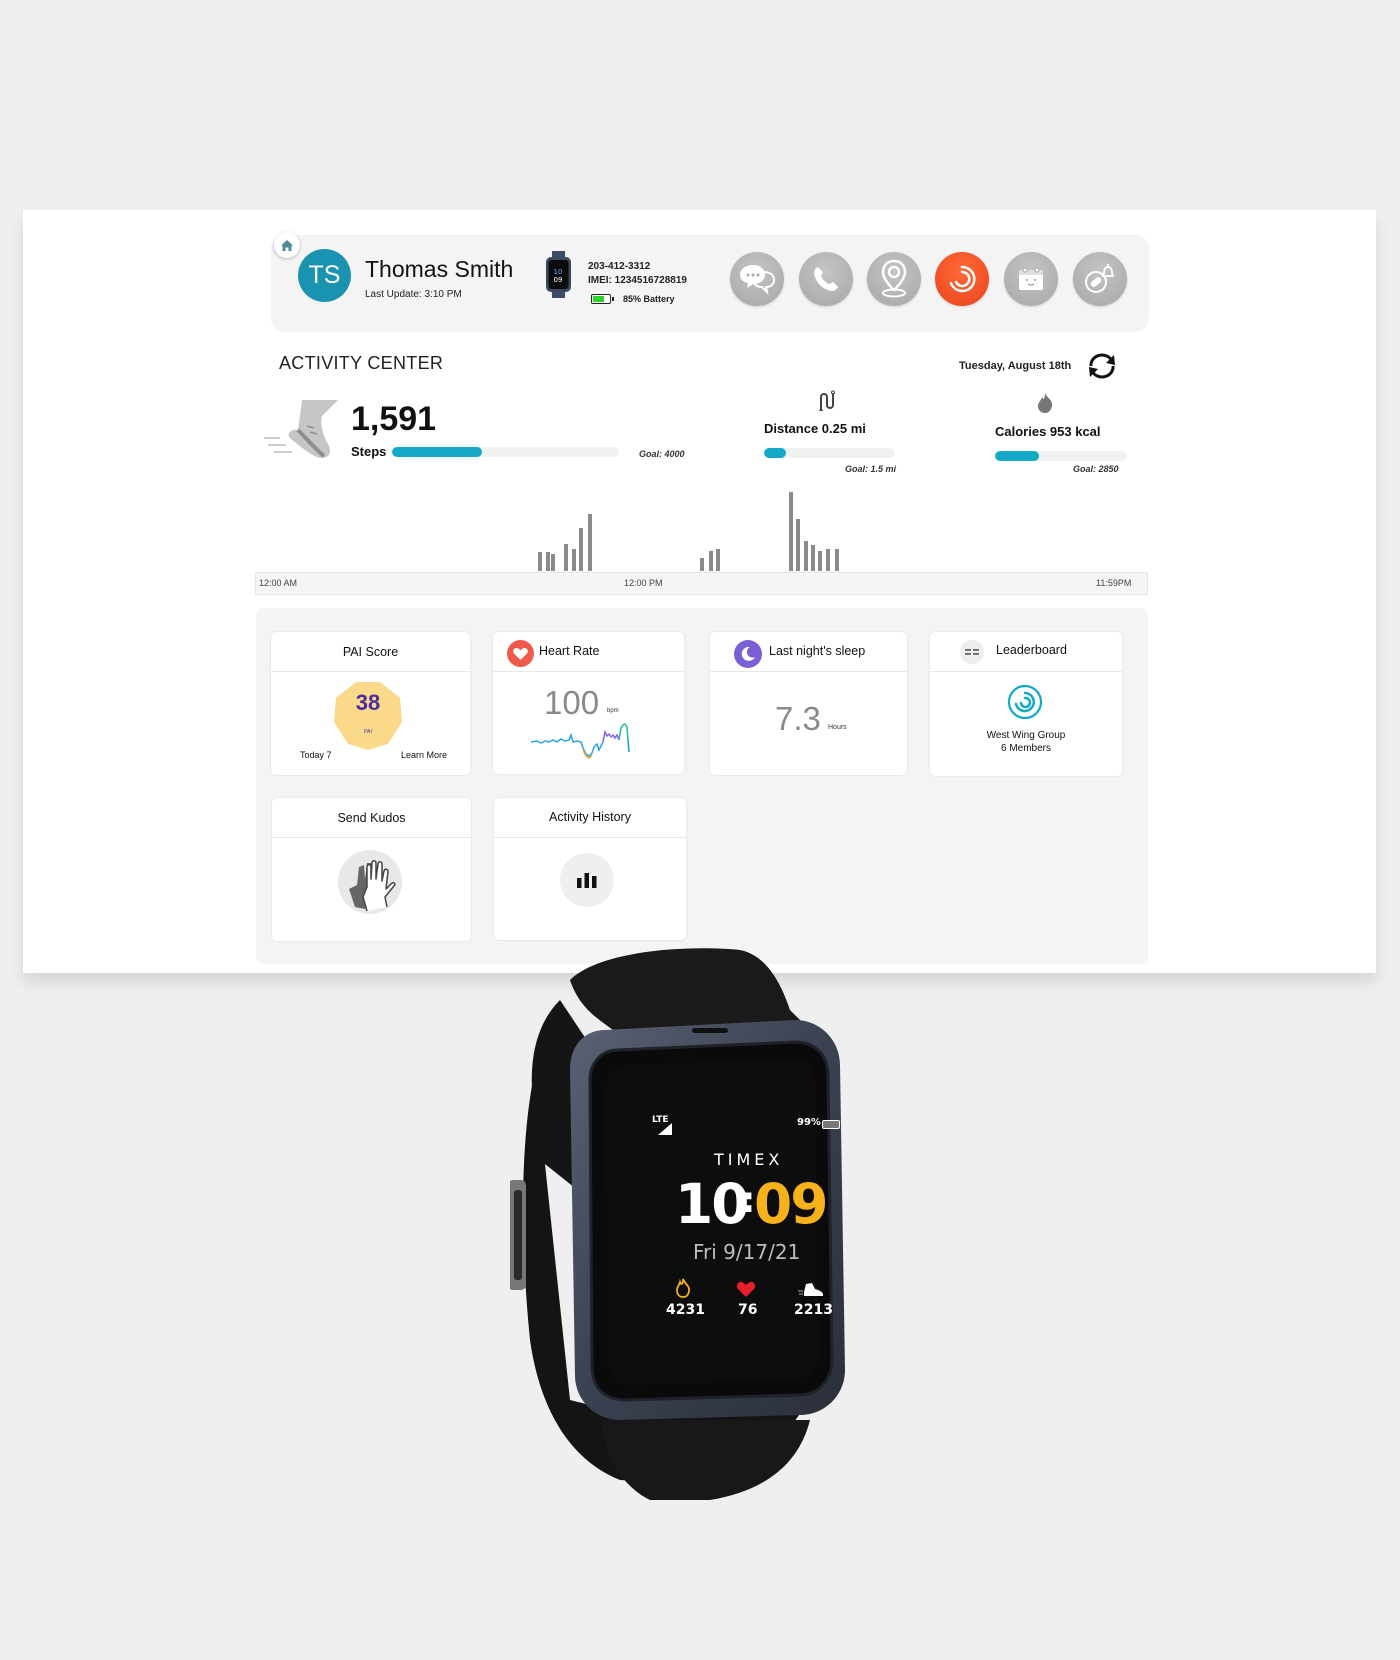 The width and height of the screenshot is (1400, 1660). I want to click on call-button, so click(826, 279).